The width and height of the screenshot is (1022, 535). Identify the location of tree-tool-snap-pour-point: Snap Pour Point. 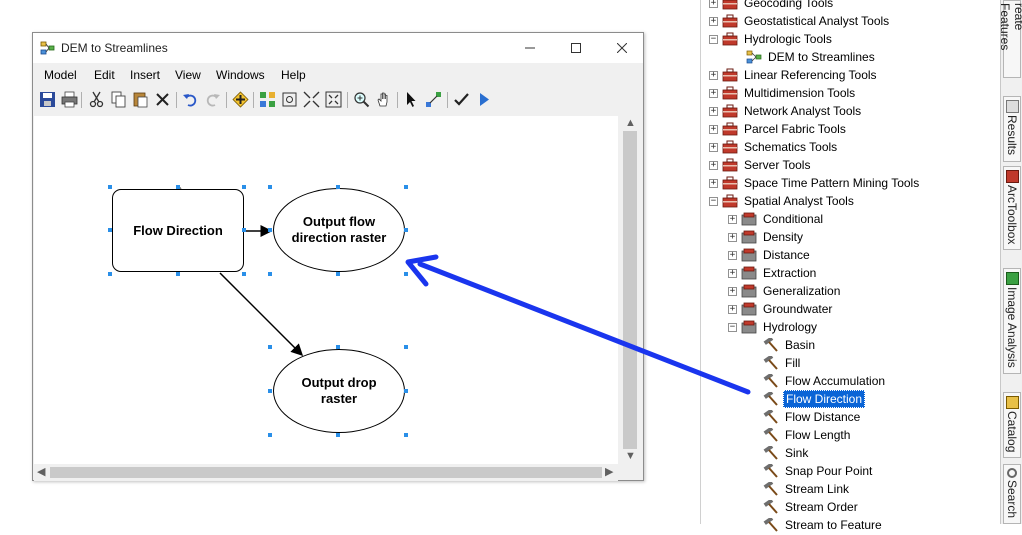
(818, 471).